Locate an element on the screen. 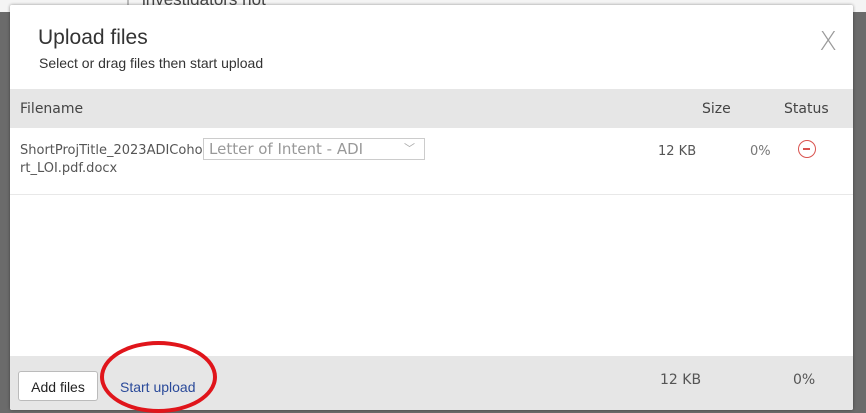 This screenshot has height=413, width=866. document-type-select: Letter of Intent - ADI ﹀ is located at coordinates (314, 149).